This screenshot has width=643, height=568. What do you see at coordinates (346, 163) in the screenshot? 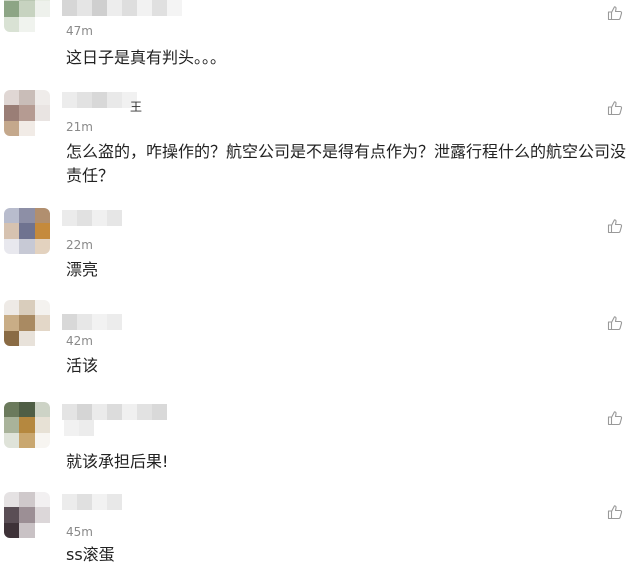
I see `comment-text: 怎么盗的，咋操作的？航空公司是不是得有点作为？泄露行程什么的航空公司没责任？` at bounding box center [346, 163].